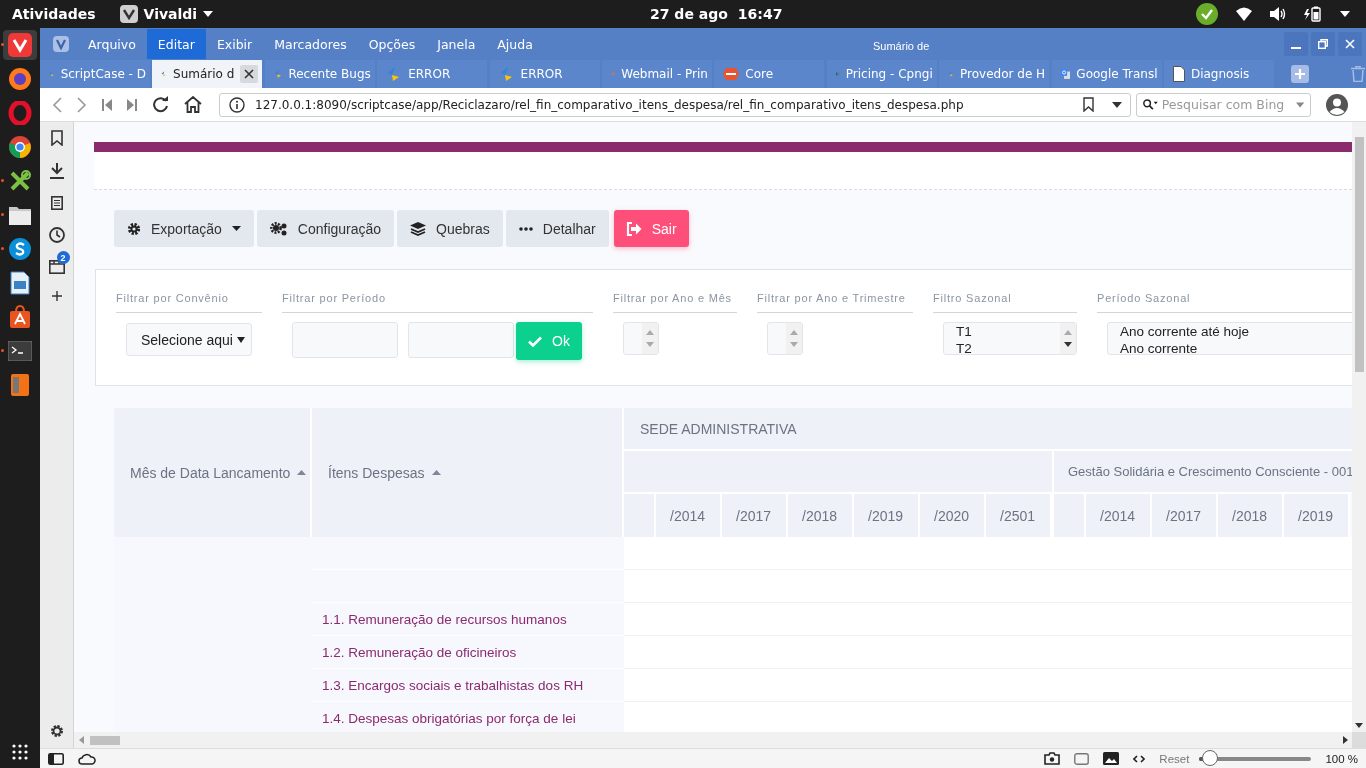  I want to click on browser-tab: ScriptCase - D, so click(95, 74).